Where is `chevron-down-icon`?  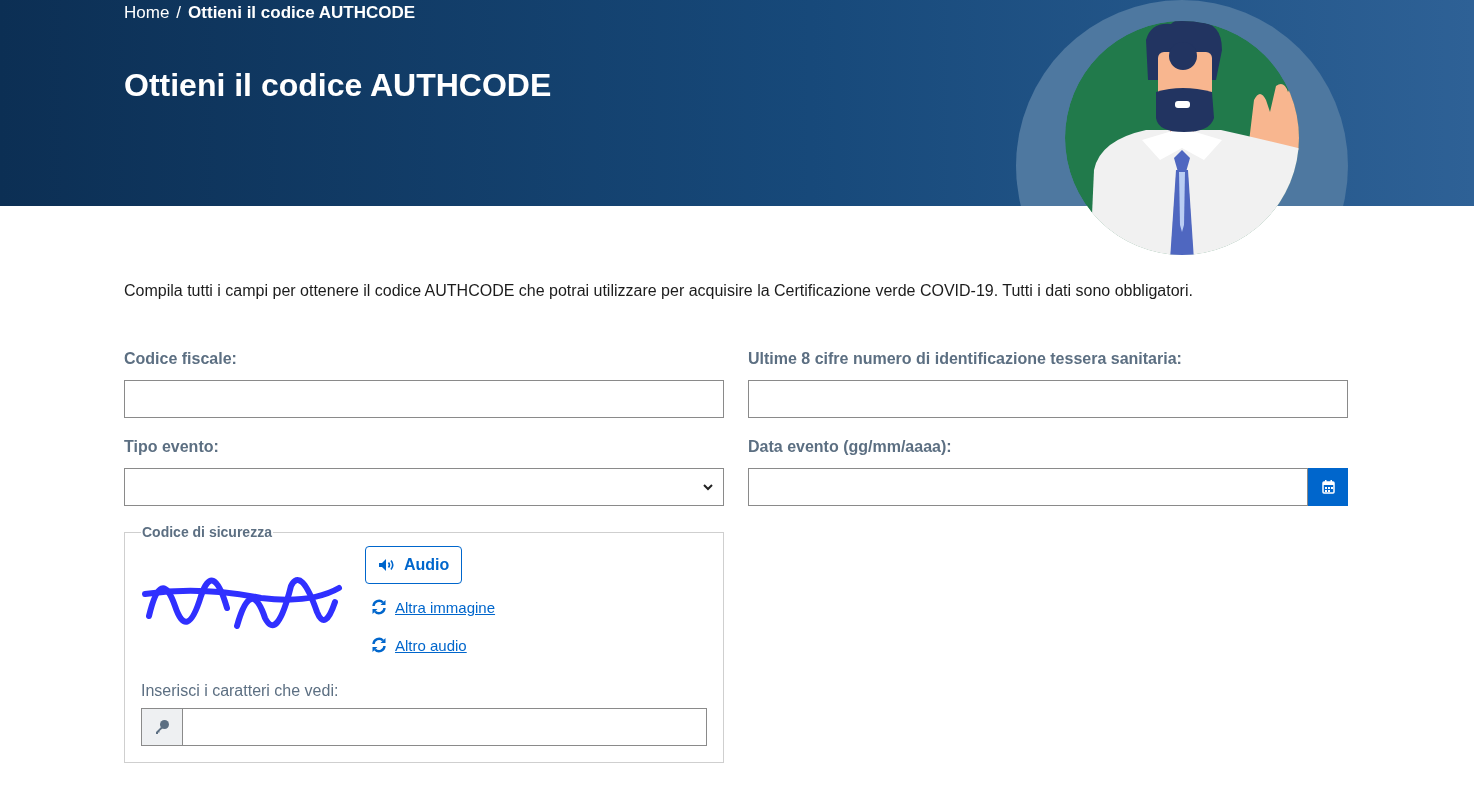
chevron-down-icon is located at coordinates (708, 487).